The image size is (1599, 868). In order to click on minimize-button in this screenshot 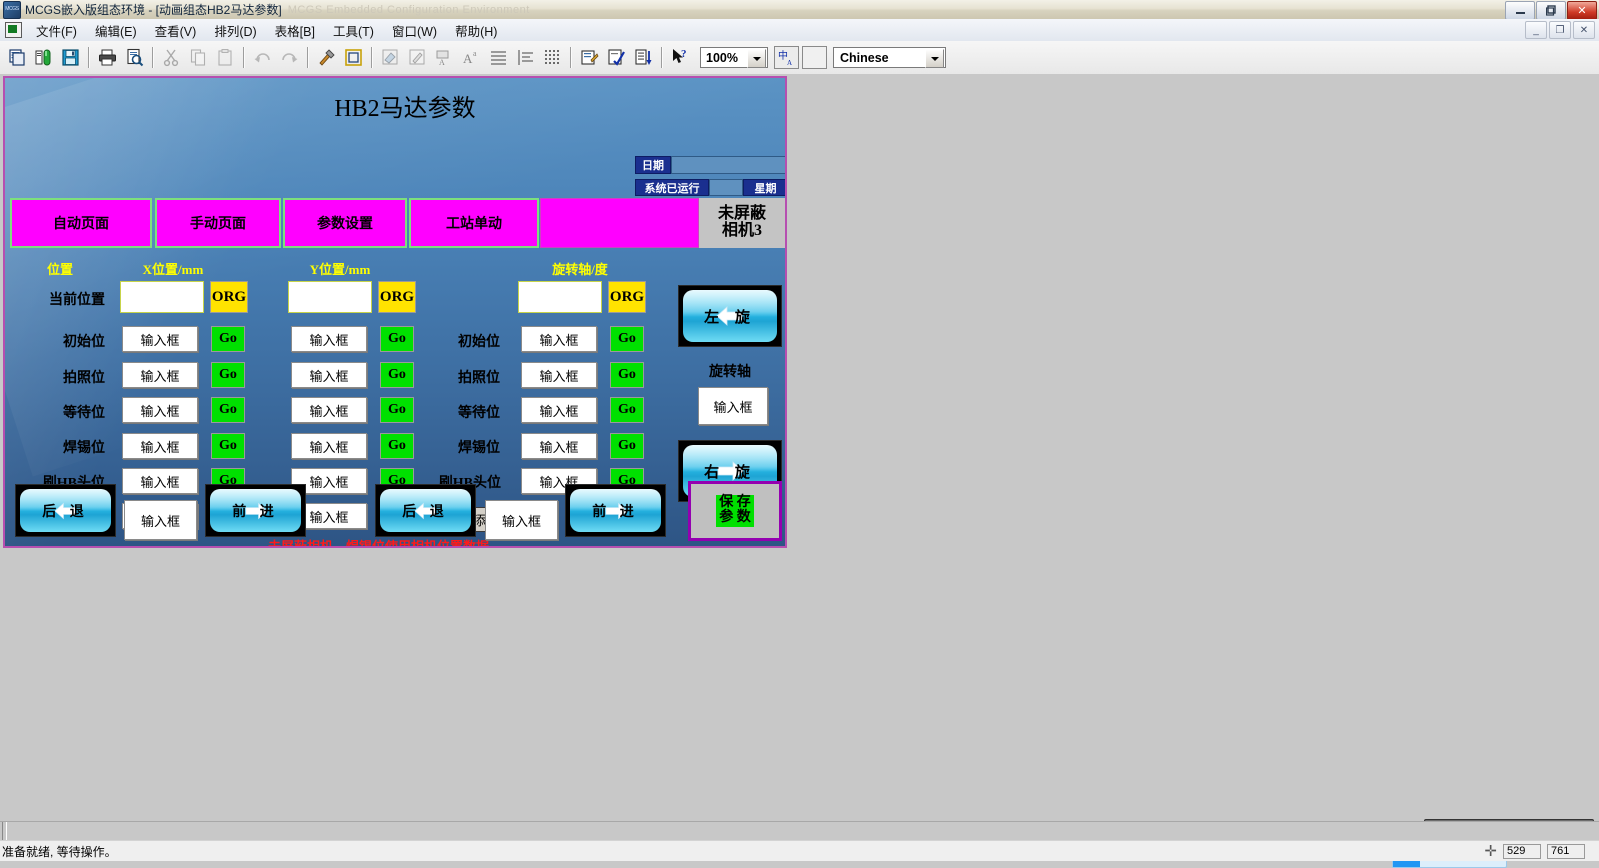, I will do `click(1520, 10)`.